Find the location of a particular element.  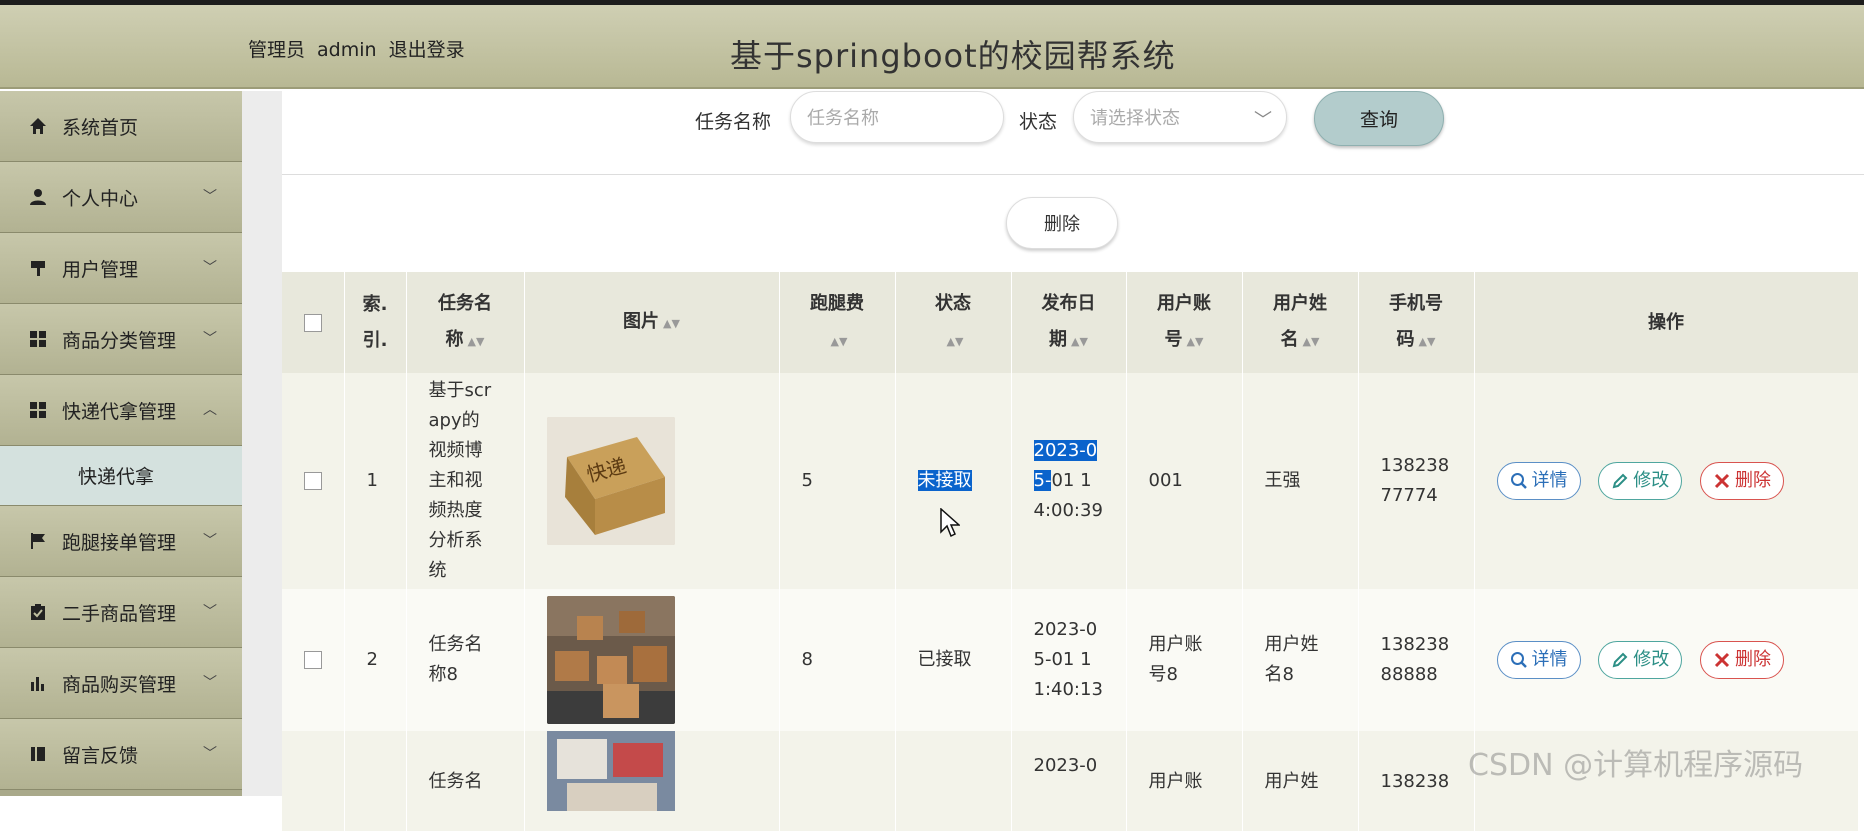

col-image: 图片 ▲▼ is located at coordinates (652, 322).